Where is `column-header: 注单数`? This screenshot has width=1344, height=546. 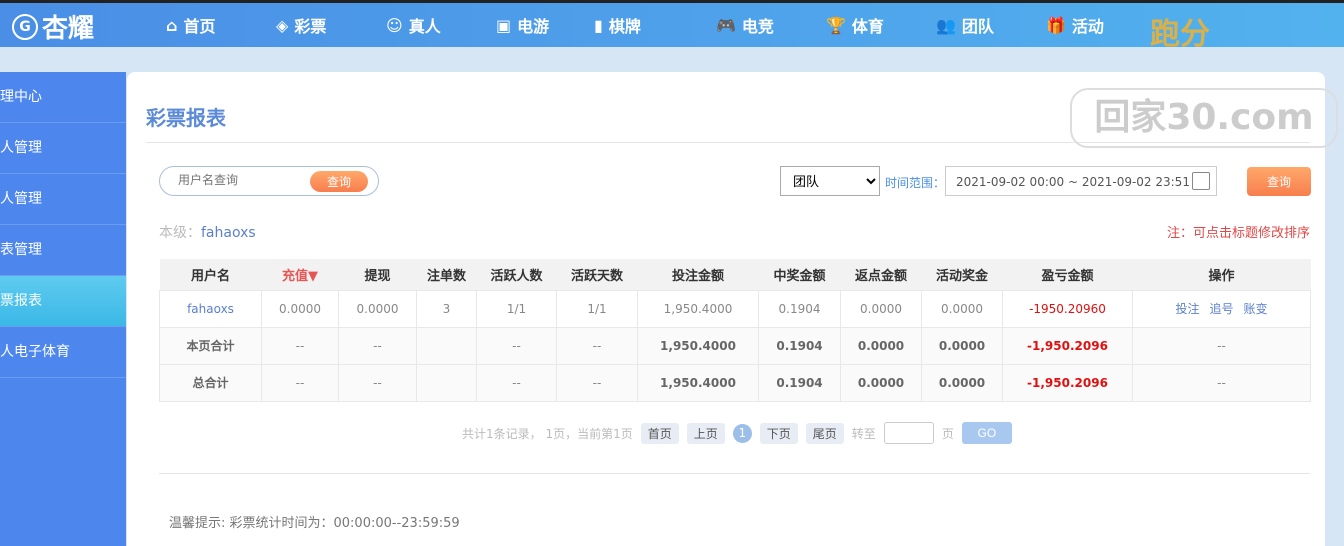
column-header: 注单数 is located at coordinates (446, 274).